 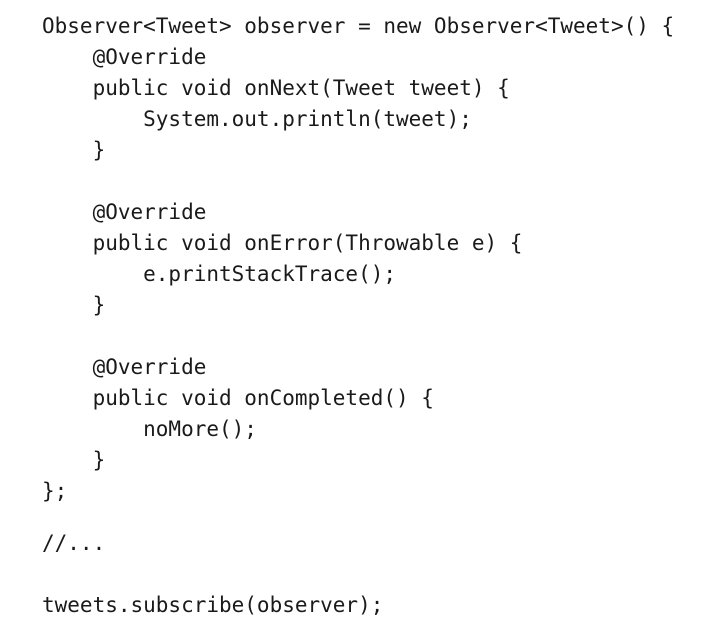 What do you see at coordinates (55, 491) in the screenshot?
I see `code-line: };` at bounding box center [55, 491].